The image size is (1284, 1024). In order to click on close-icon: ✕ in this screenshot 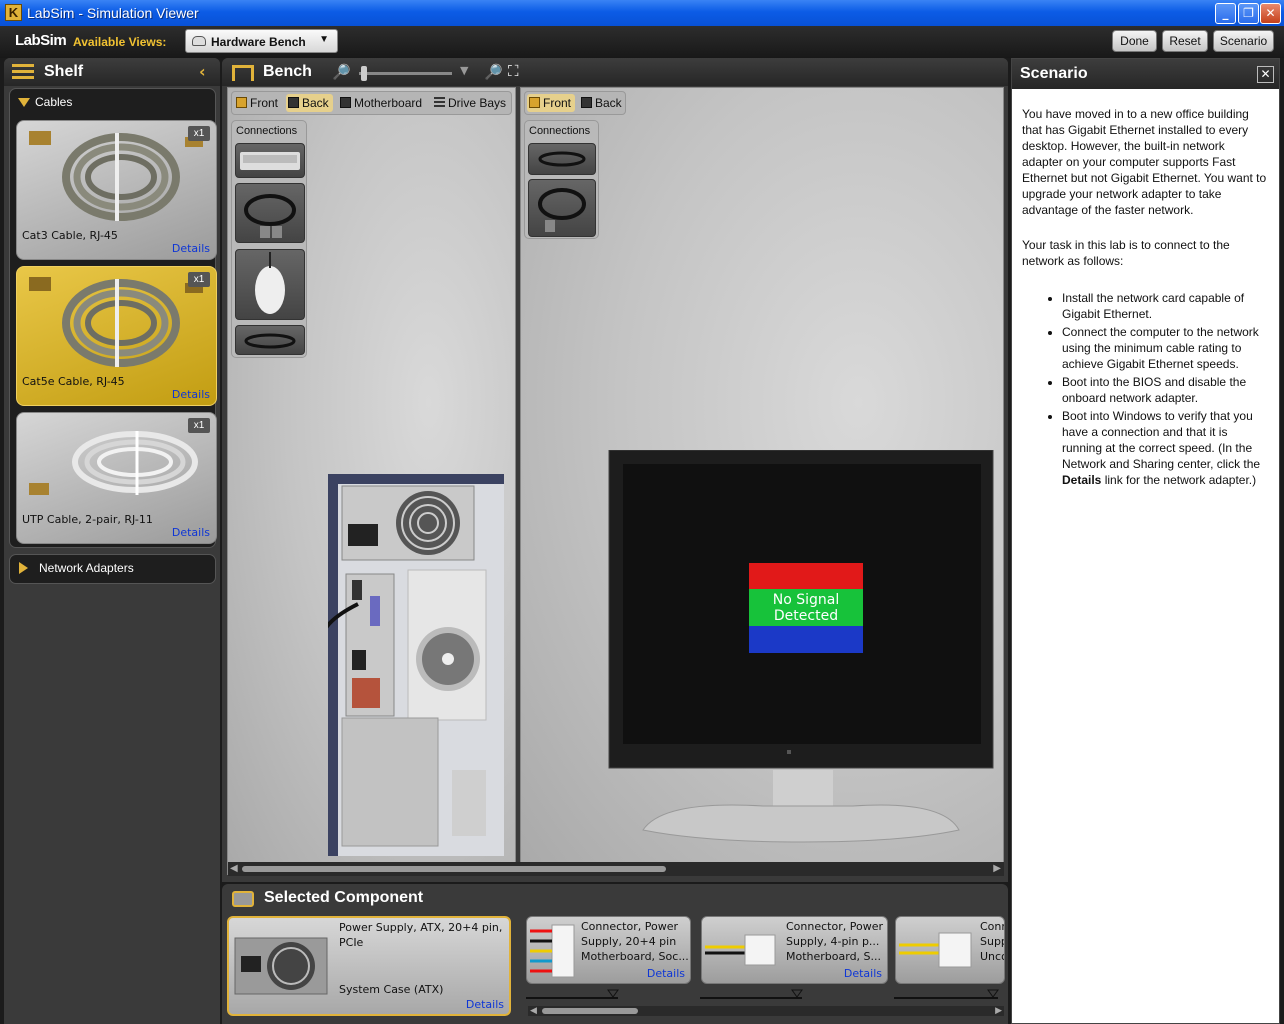, I will do `click(1265, 74)`.